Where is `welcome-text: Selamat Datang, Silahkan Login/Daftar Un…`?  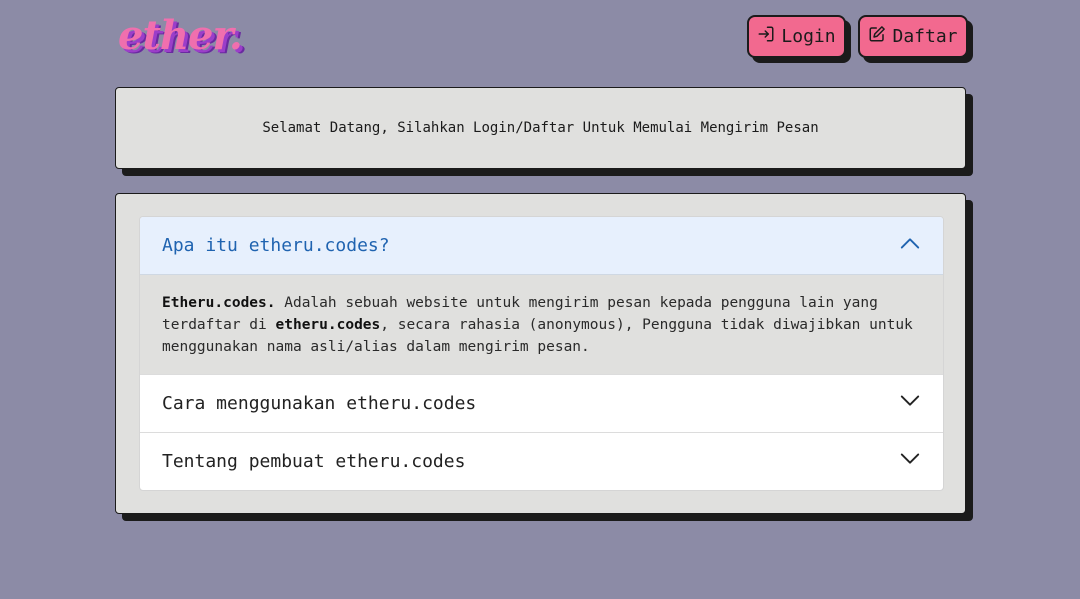
welcome-text: Selamat Datang, Silahkan Login/Daftar Un… is located at coordinates (540, 128).